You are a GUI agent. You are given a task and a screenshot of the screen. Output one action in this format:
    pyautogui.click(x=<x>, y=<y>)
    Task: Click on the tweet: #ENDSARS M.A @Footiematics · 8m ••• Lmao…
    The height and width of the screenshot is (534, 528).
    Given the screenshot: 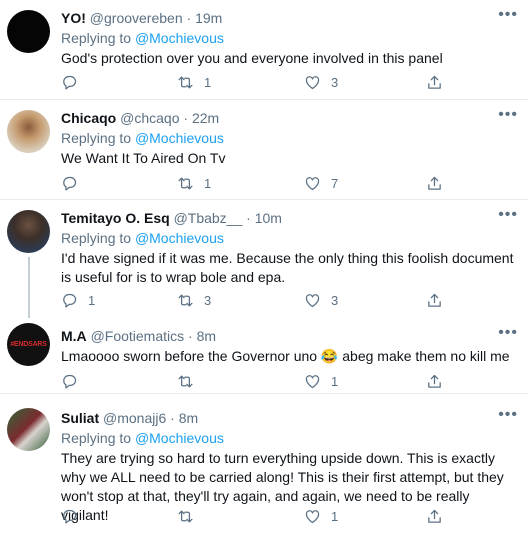 What is the action you would take?
    pyautogui.click(x=264, y=356)
    